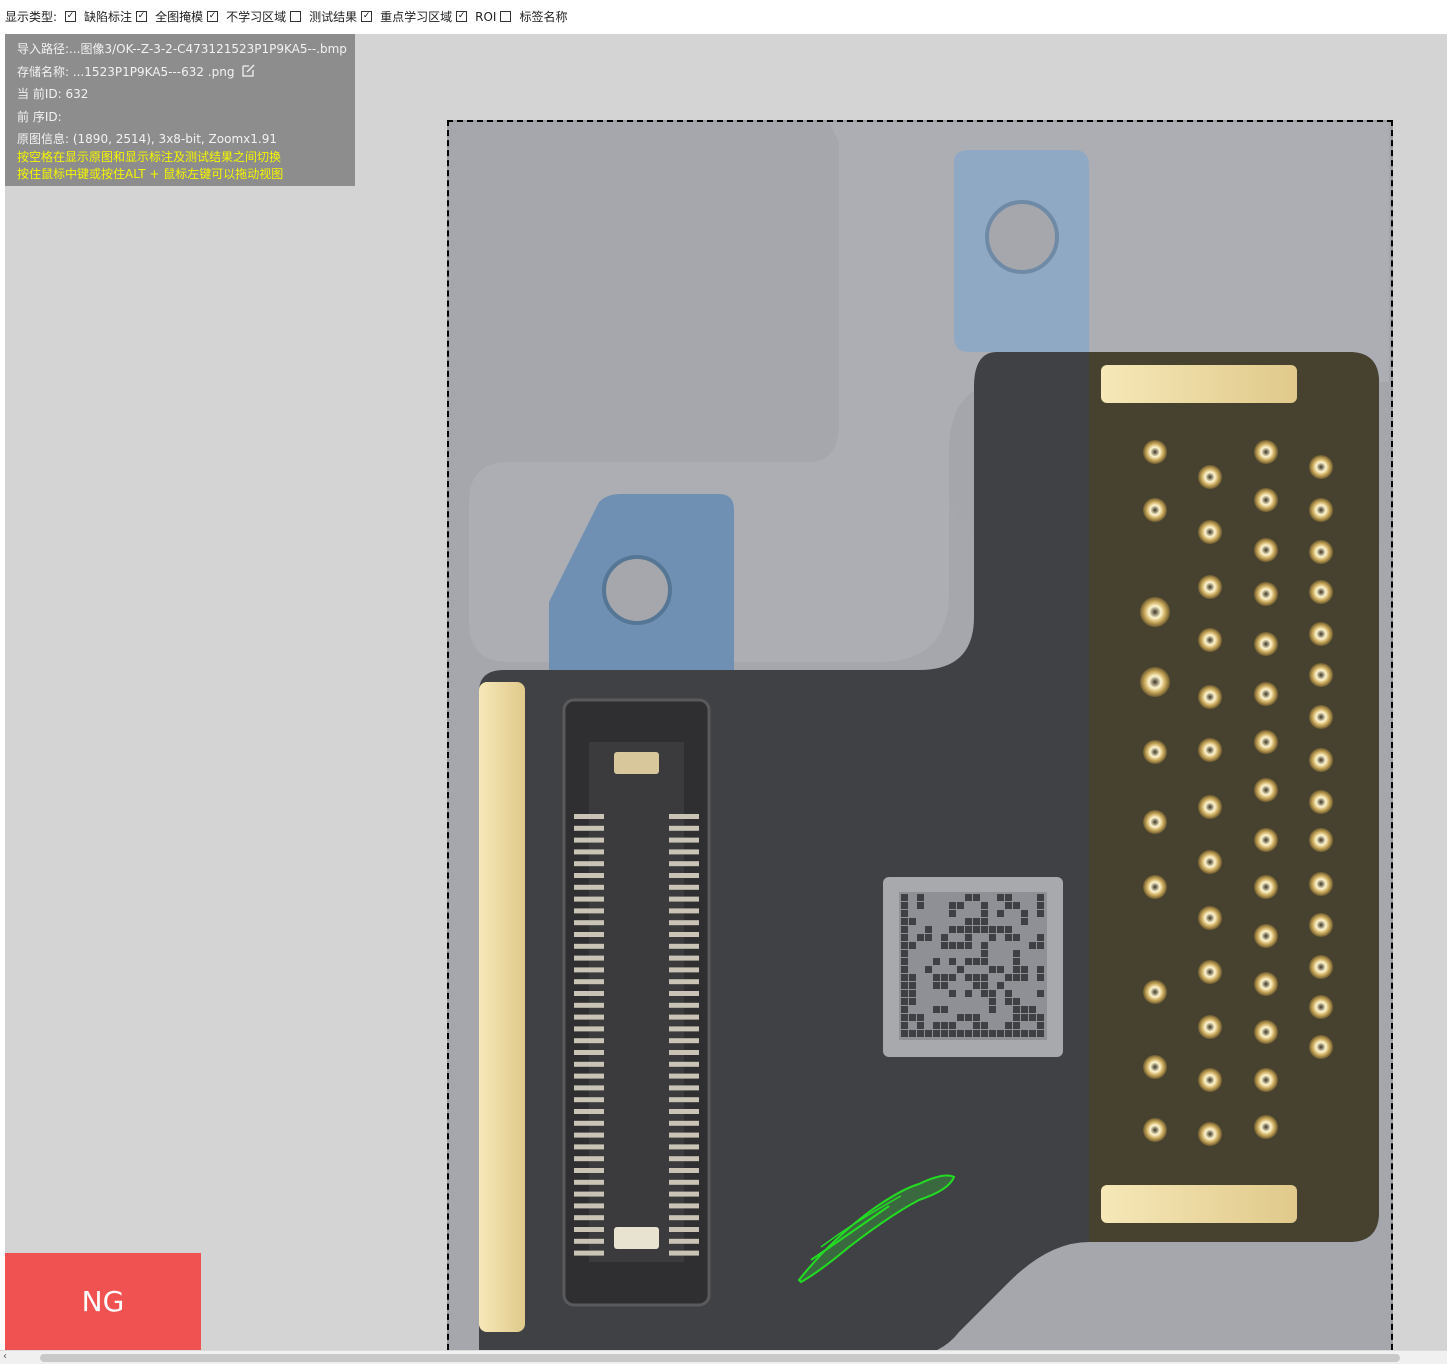  Describe the element at coordinates (416, 16) in the screenshot. I see `option-label: 重点学习区域` at that location.